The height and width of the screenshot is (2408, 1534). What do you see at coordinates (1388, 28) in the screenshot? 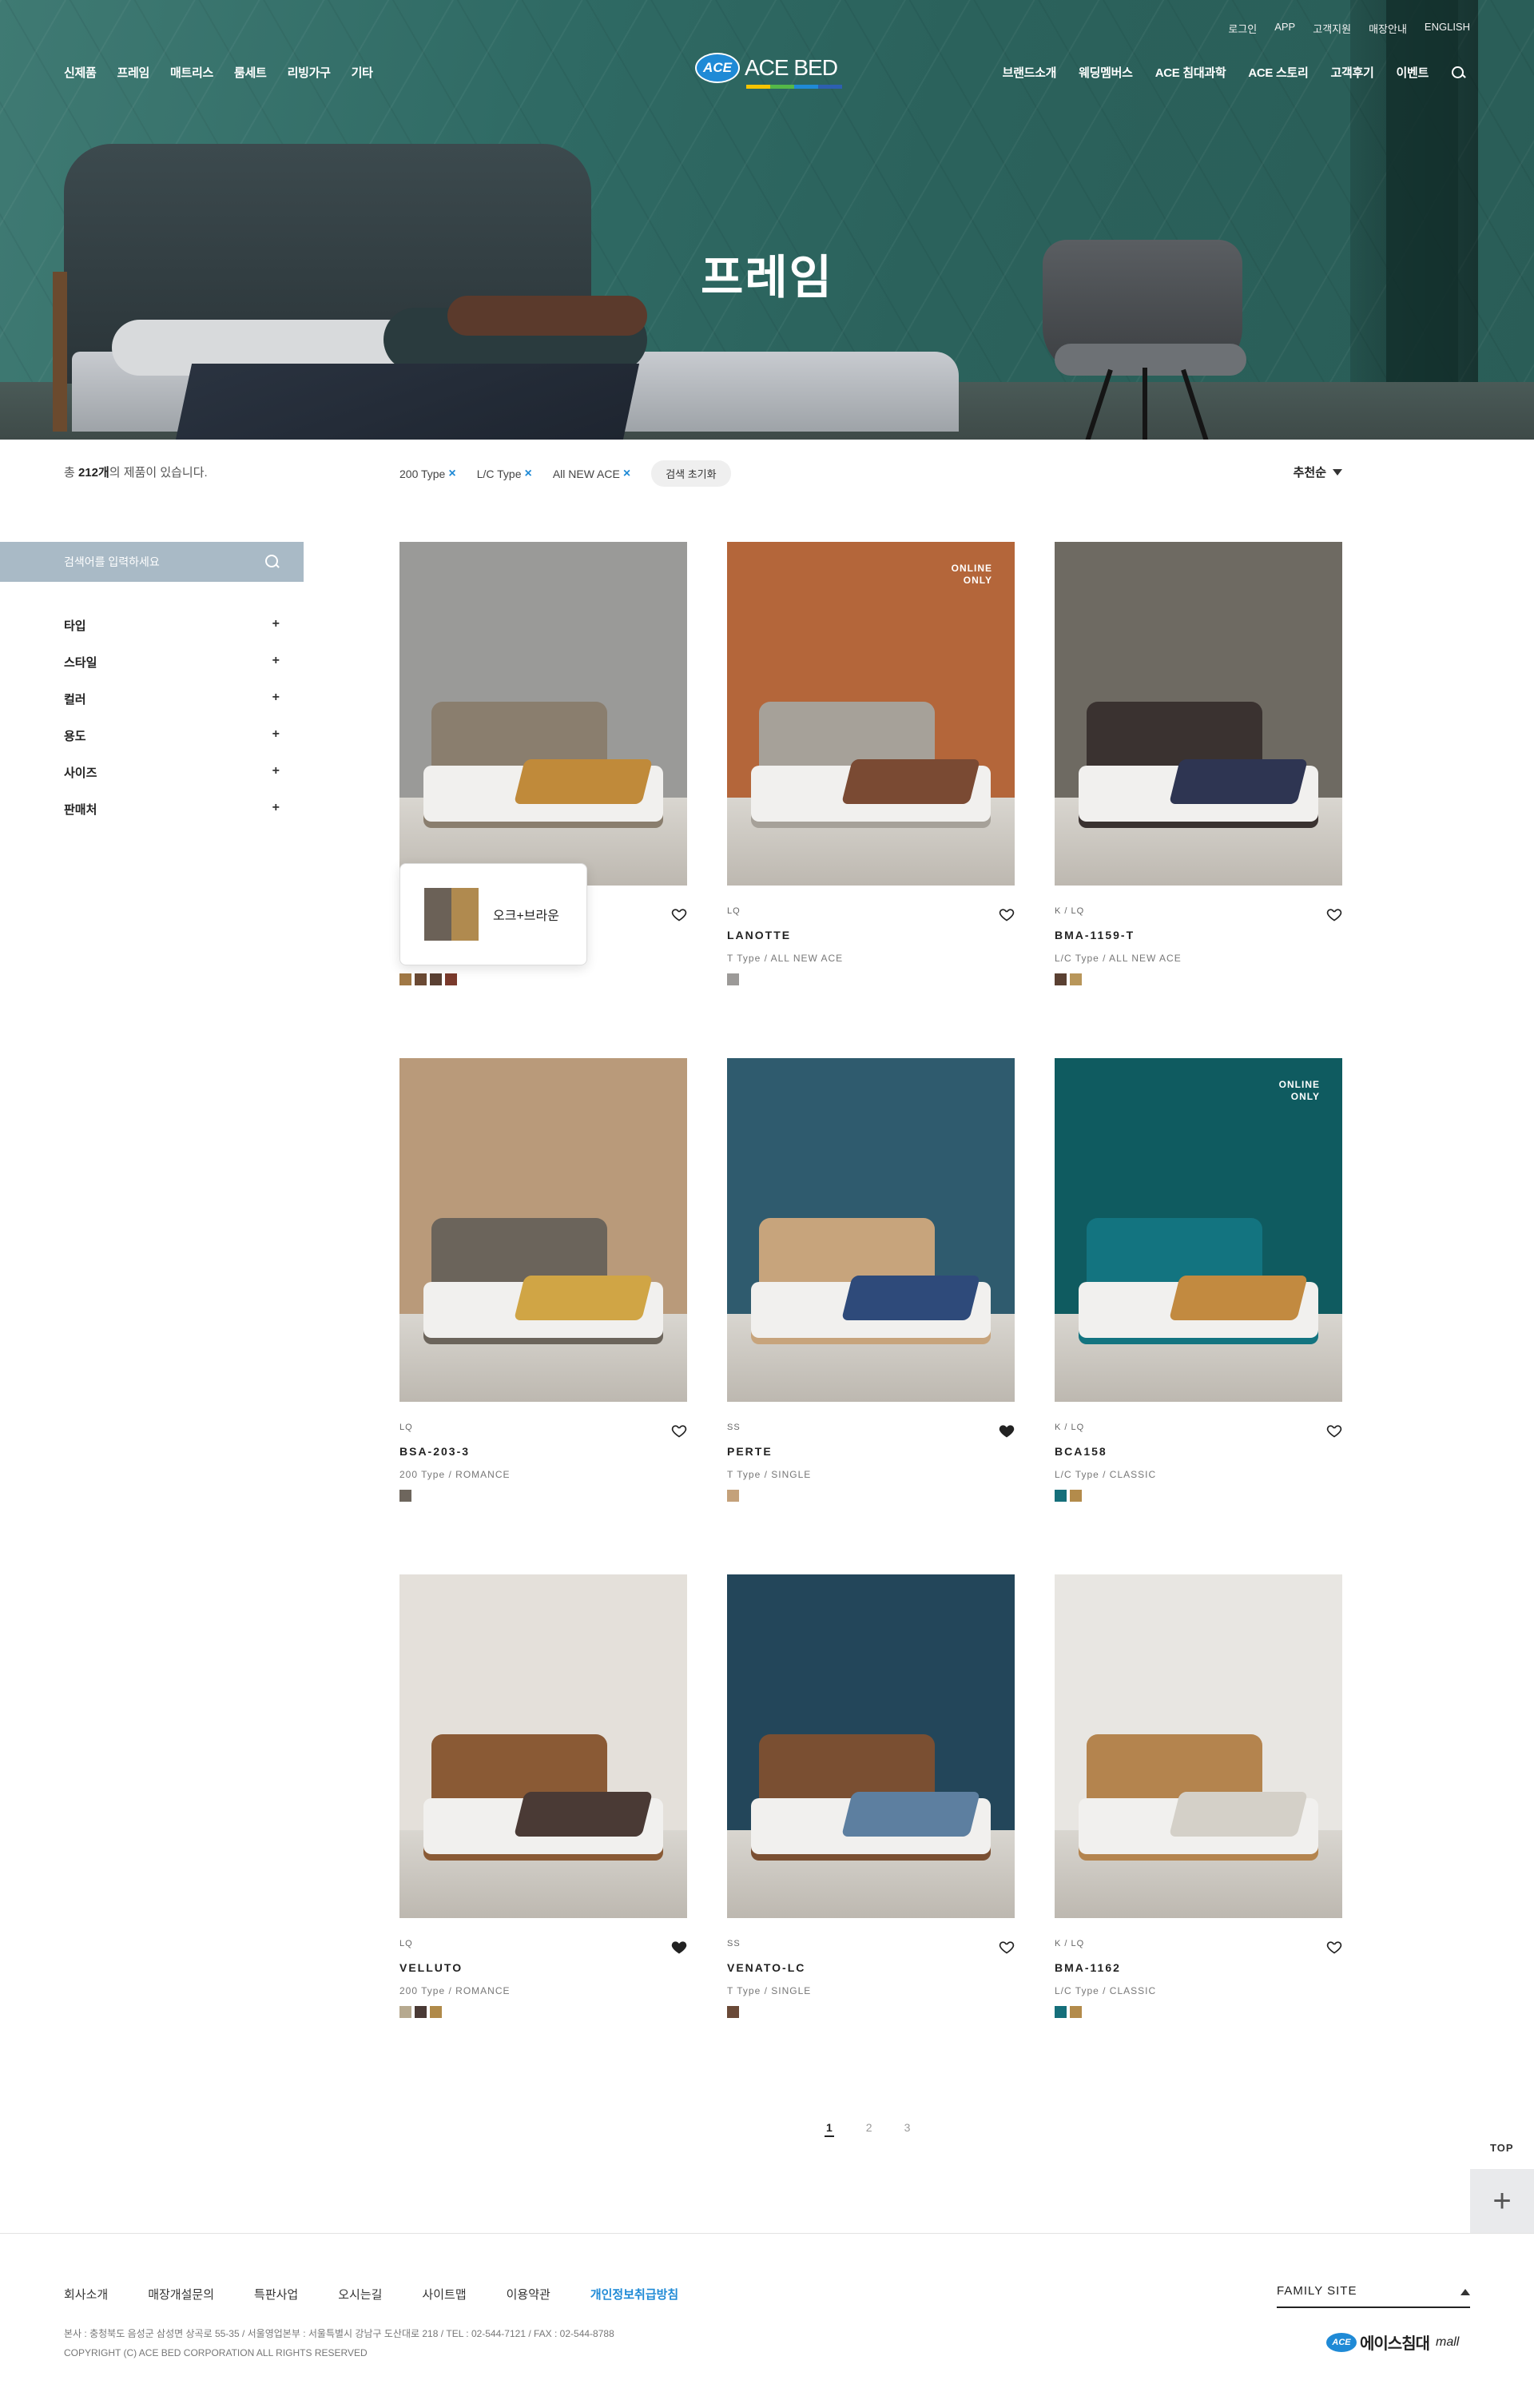
I see `utility-link-stores: 매장안내` at bounding box center [1388, 28].